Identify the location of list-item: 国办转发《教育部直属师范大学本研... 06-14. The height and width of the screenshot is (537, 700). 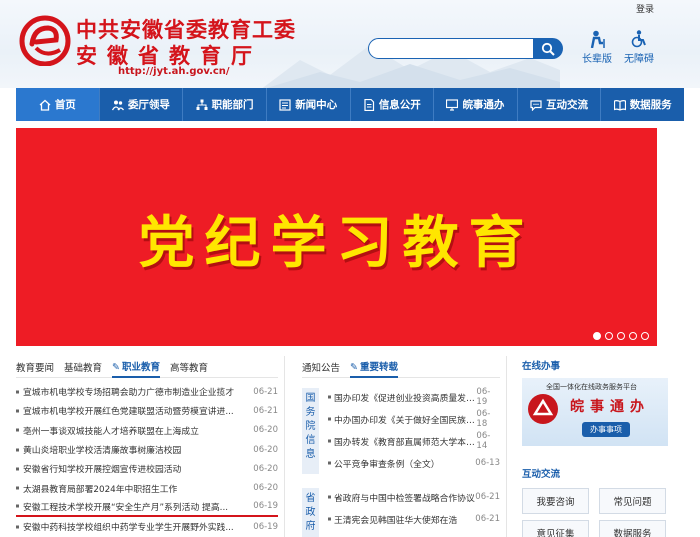
(414, 441).